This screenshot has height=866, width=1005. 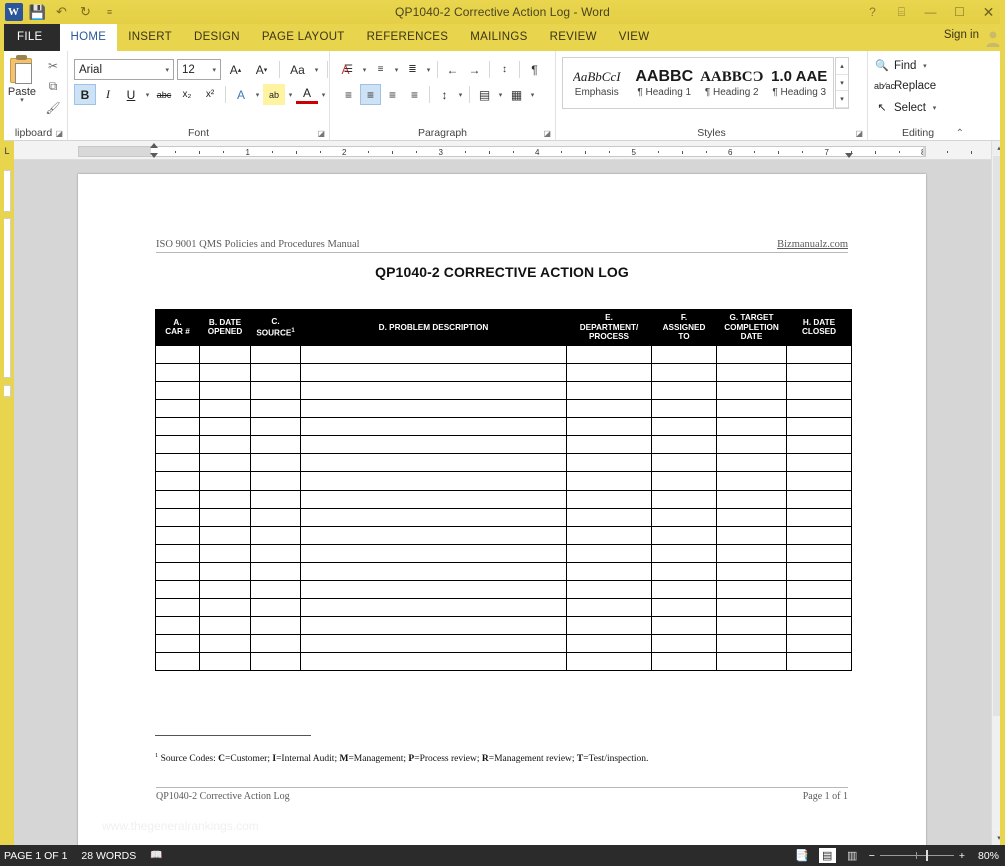 What do you see at coordinates (22, 79) in the screenshot?
I see `paste-button: Paste ▾` at bounding box center [22, 79].